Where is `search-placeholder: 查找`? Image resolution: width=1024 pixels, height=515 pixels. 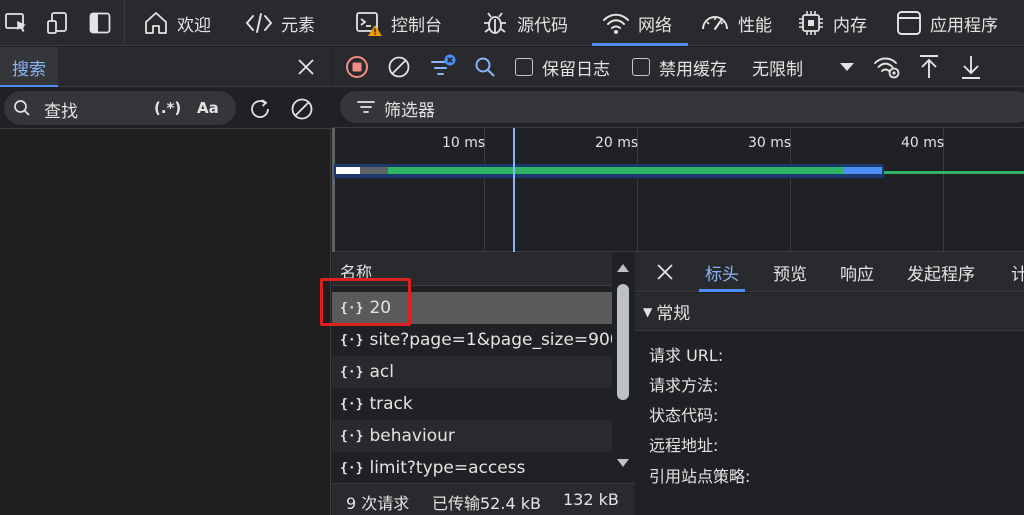
search-placeholder: 查找 is located at coordinates (61, 112).